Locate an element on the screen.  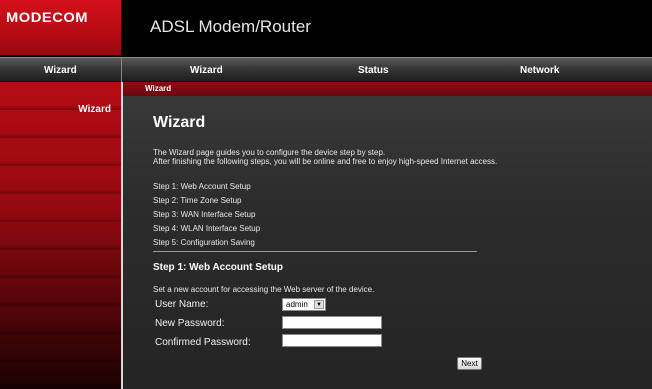
top-nav: Wizard Wizard Status Network is located at coordinates (326, 70).